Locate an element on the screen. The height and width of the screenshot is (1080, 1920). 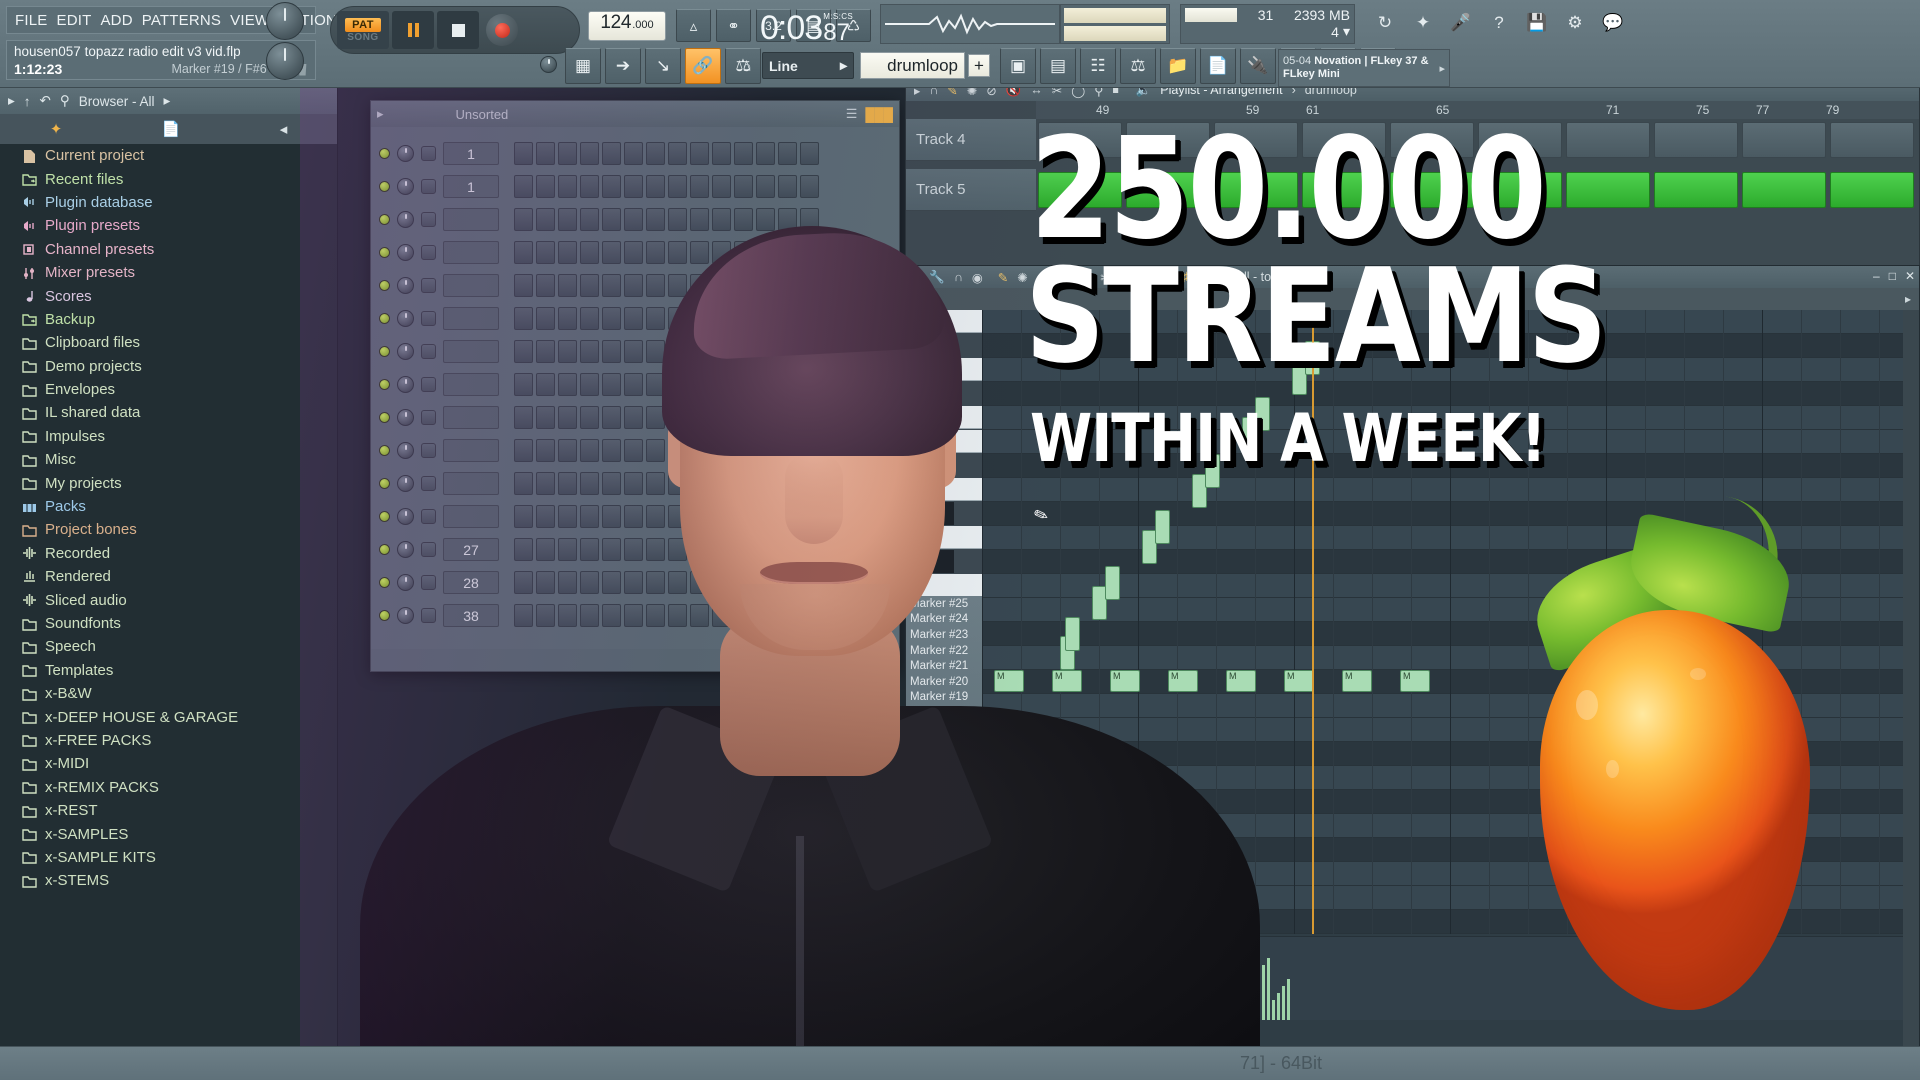
piano-roll-magnet-icon: ∩ is located at coordinates (958, 277).